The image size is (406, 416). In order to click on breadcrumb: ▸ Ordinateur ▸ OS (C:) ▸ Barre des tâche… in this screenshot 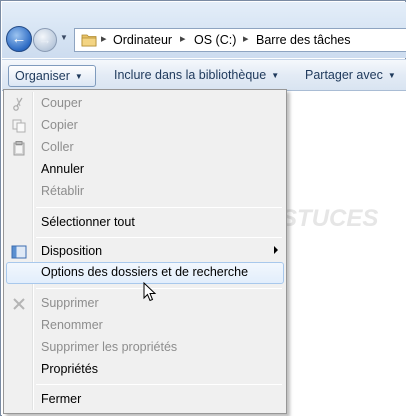, I will do `click(240, 40)`.